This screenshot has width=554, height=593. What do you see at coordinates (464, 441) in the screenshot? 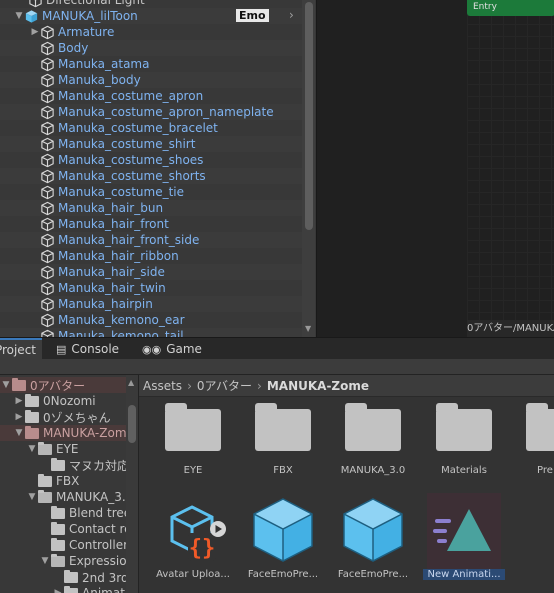
I see `asset-folder-materials: Materials` at bounding box center [464, 441].